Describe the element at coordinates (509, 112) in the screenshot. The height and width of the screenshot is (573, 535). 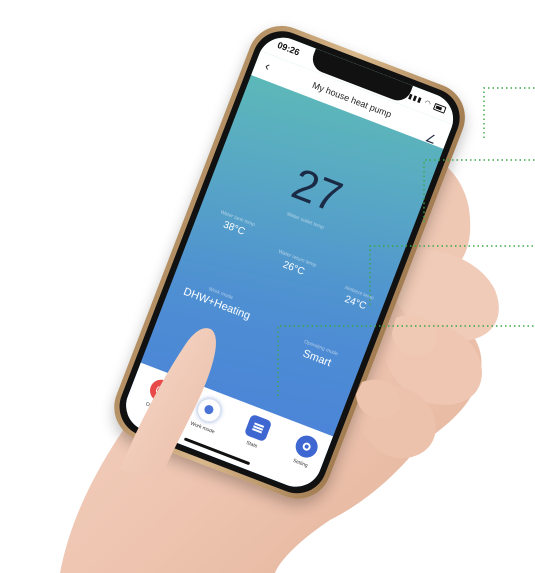
I see `callout-line-status` at that location.